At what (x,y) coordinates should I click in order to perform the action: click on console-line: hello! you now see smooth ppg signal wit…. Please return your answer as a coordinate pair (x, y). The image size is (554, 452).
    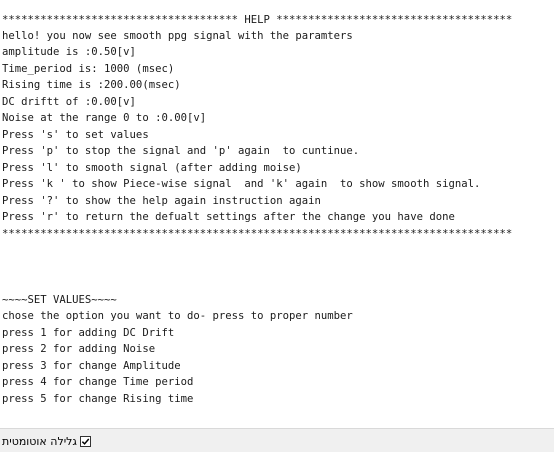
    Looking at the image, I should click on (177, 36).